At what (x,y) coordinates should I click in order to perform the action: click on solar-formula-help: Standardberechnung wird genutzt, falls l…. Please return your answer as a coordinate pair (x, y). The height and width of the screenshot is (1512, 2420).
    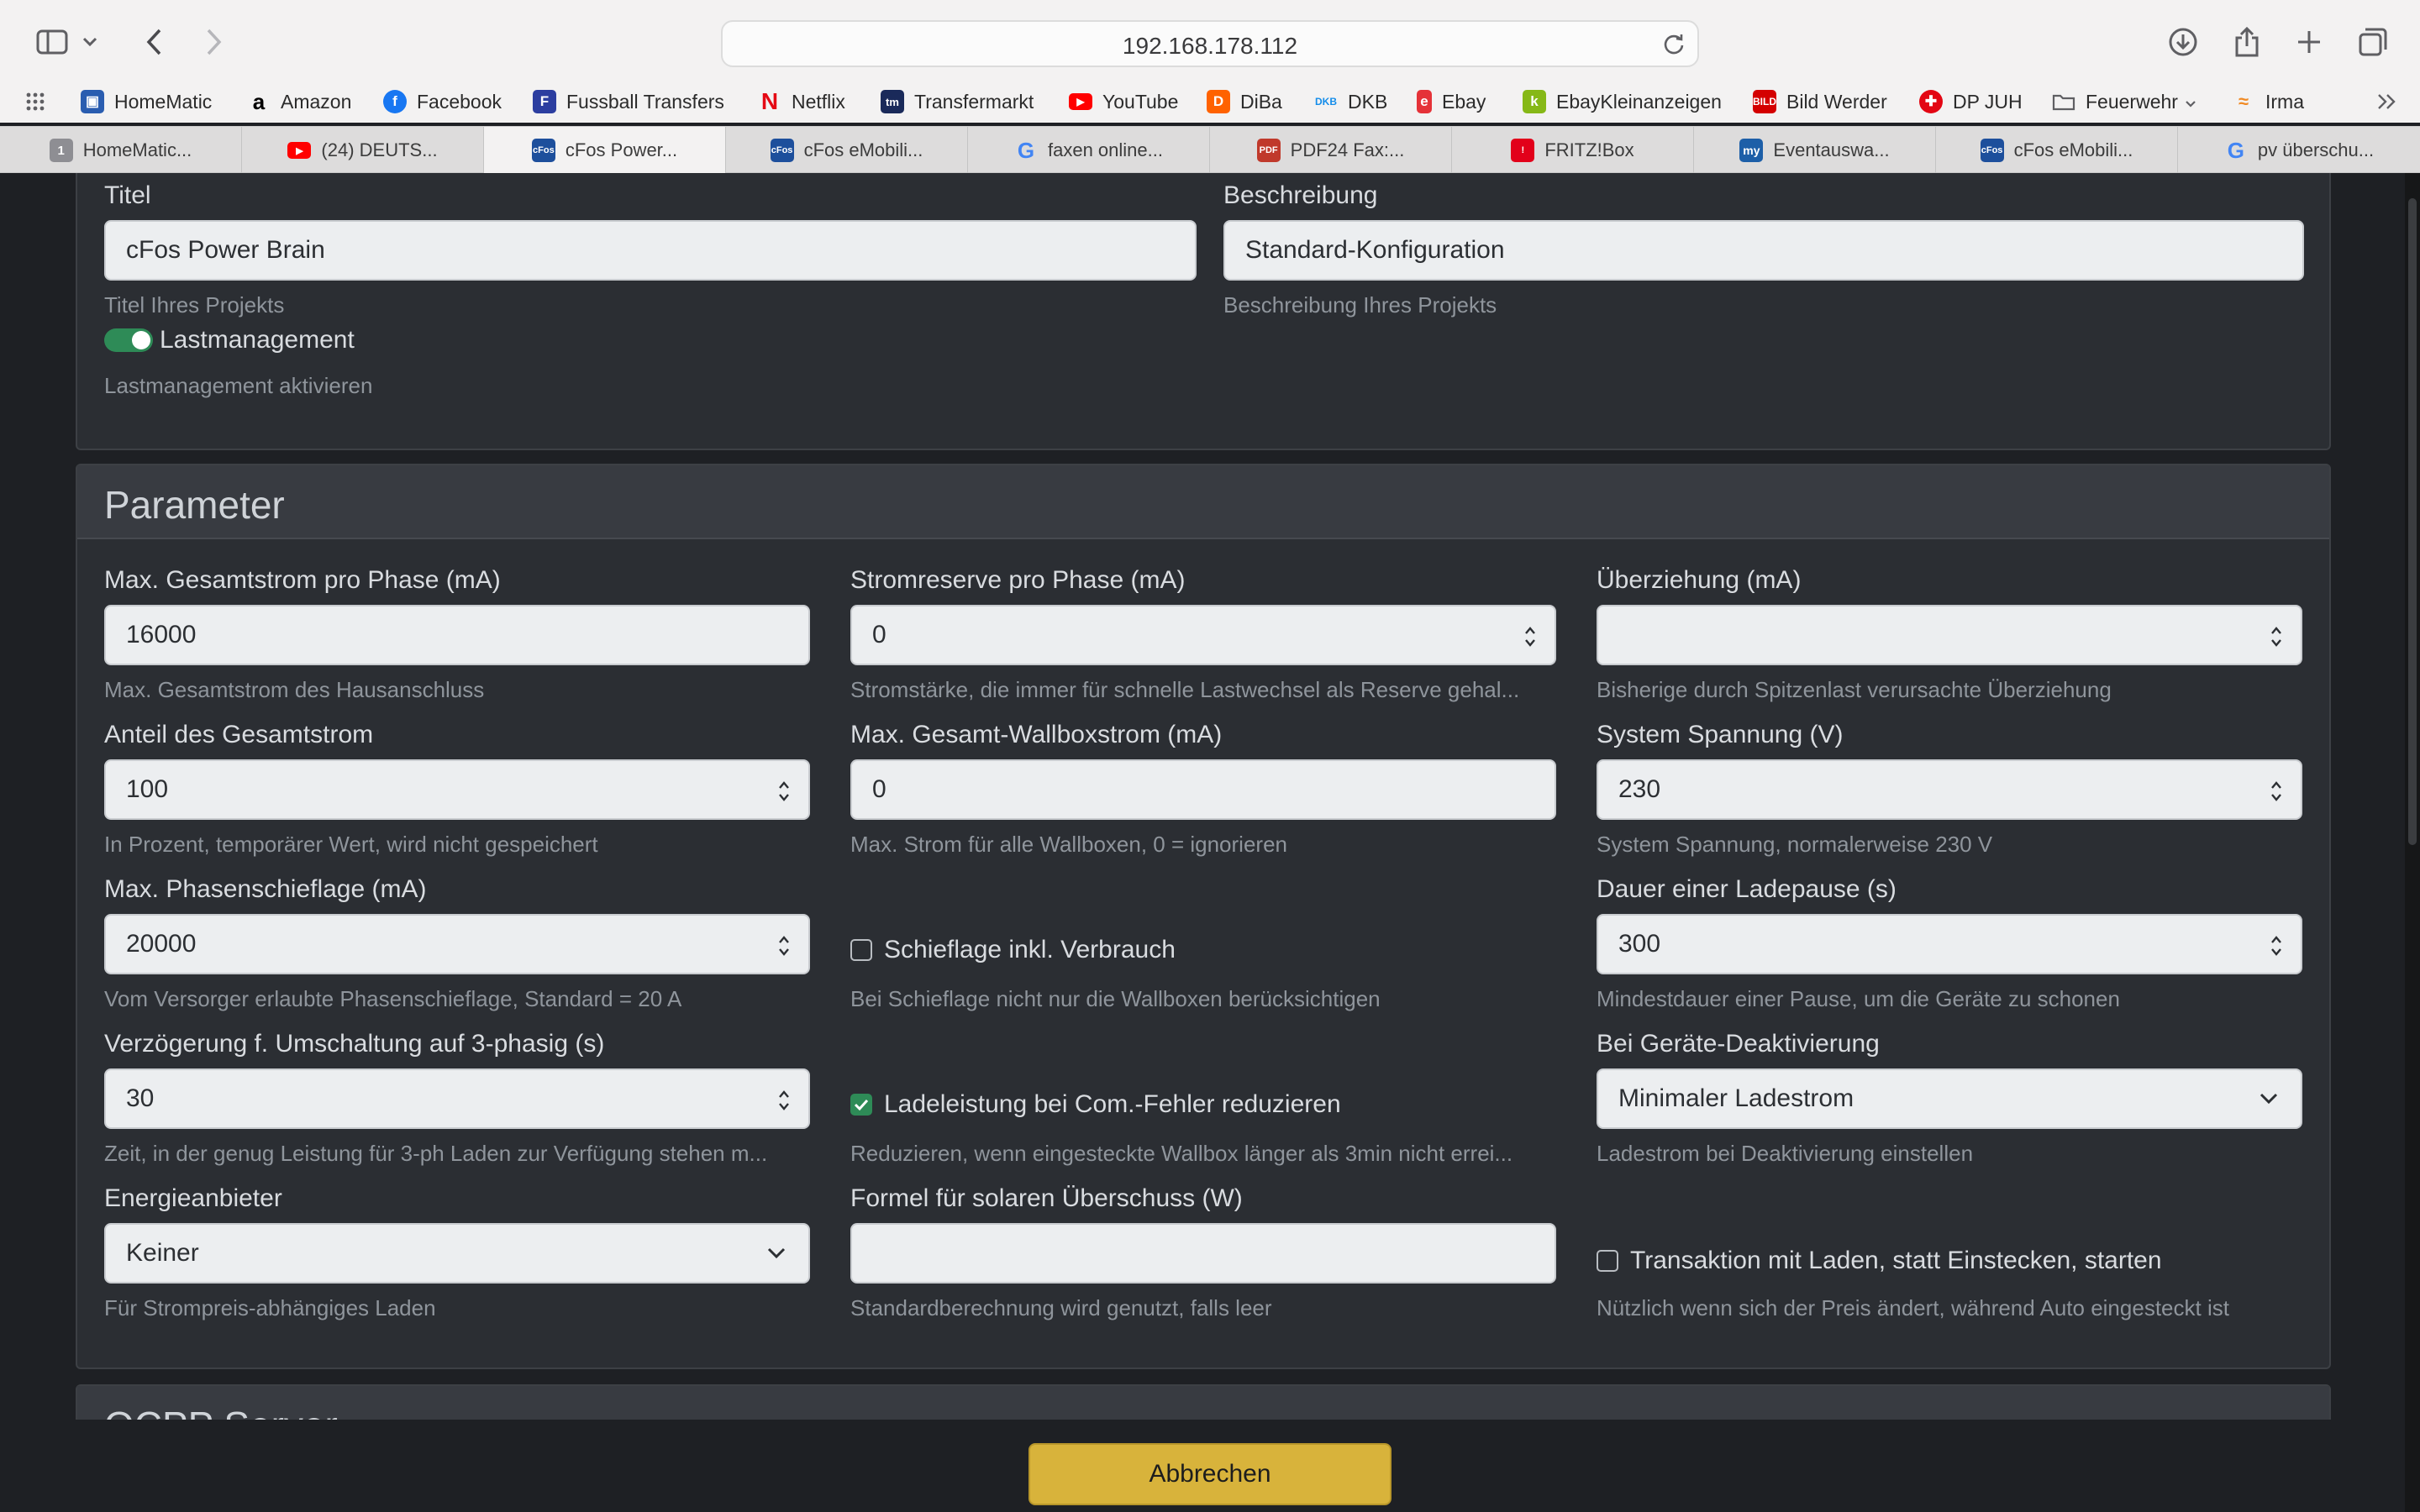
    Looking at the image, I should click on (1061, 1307).